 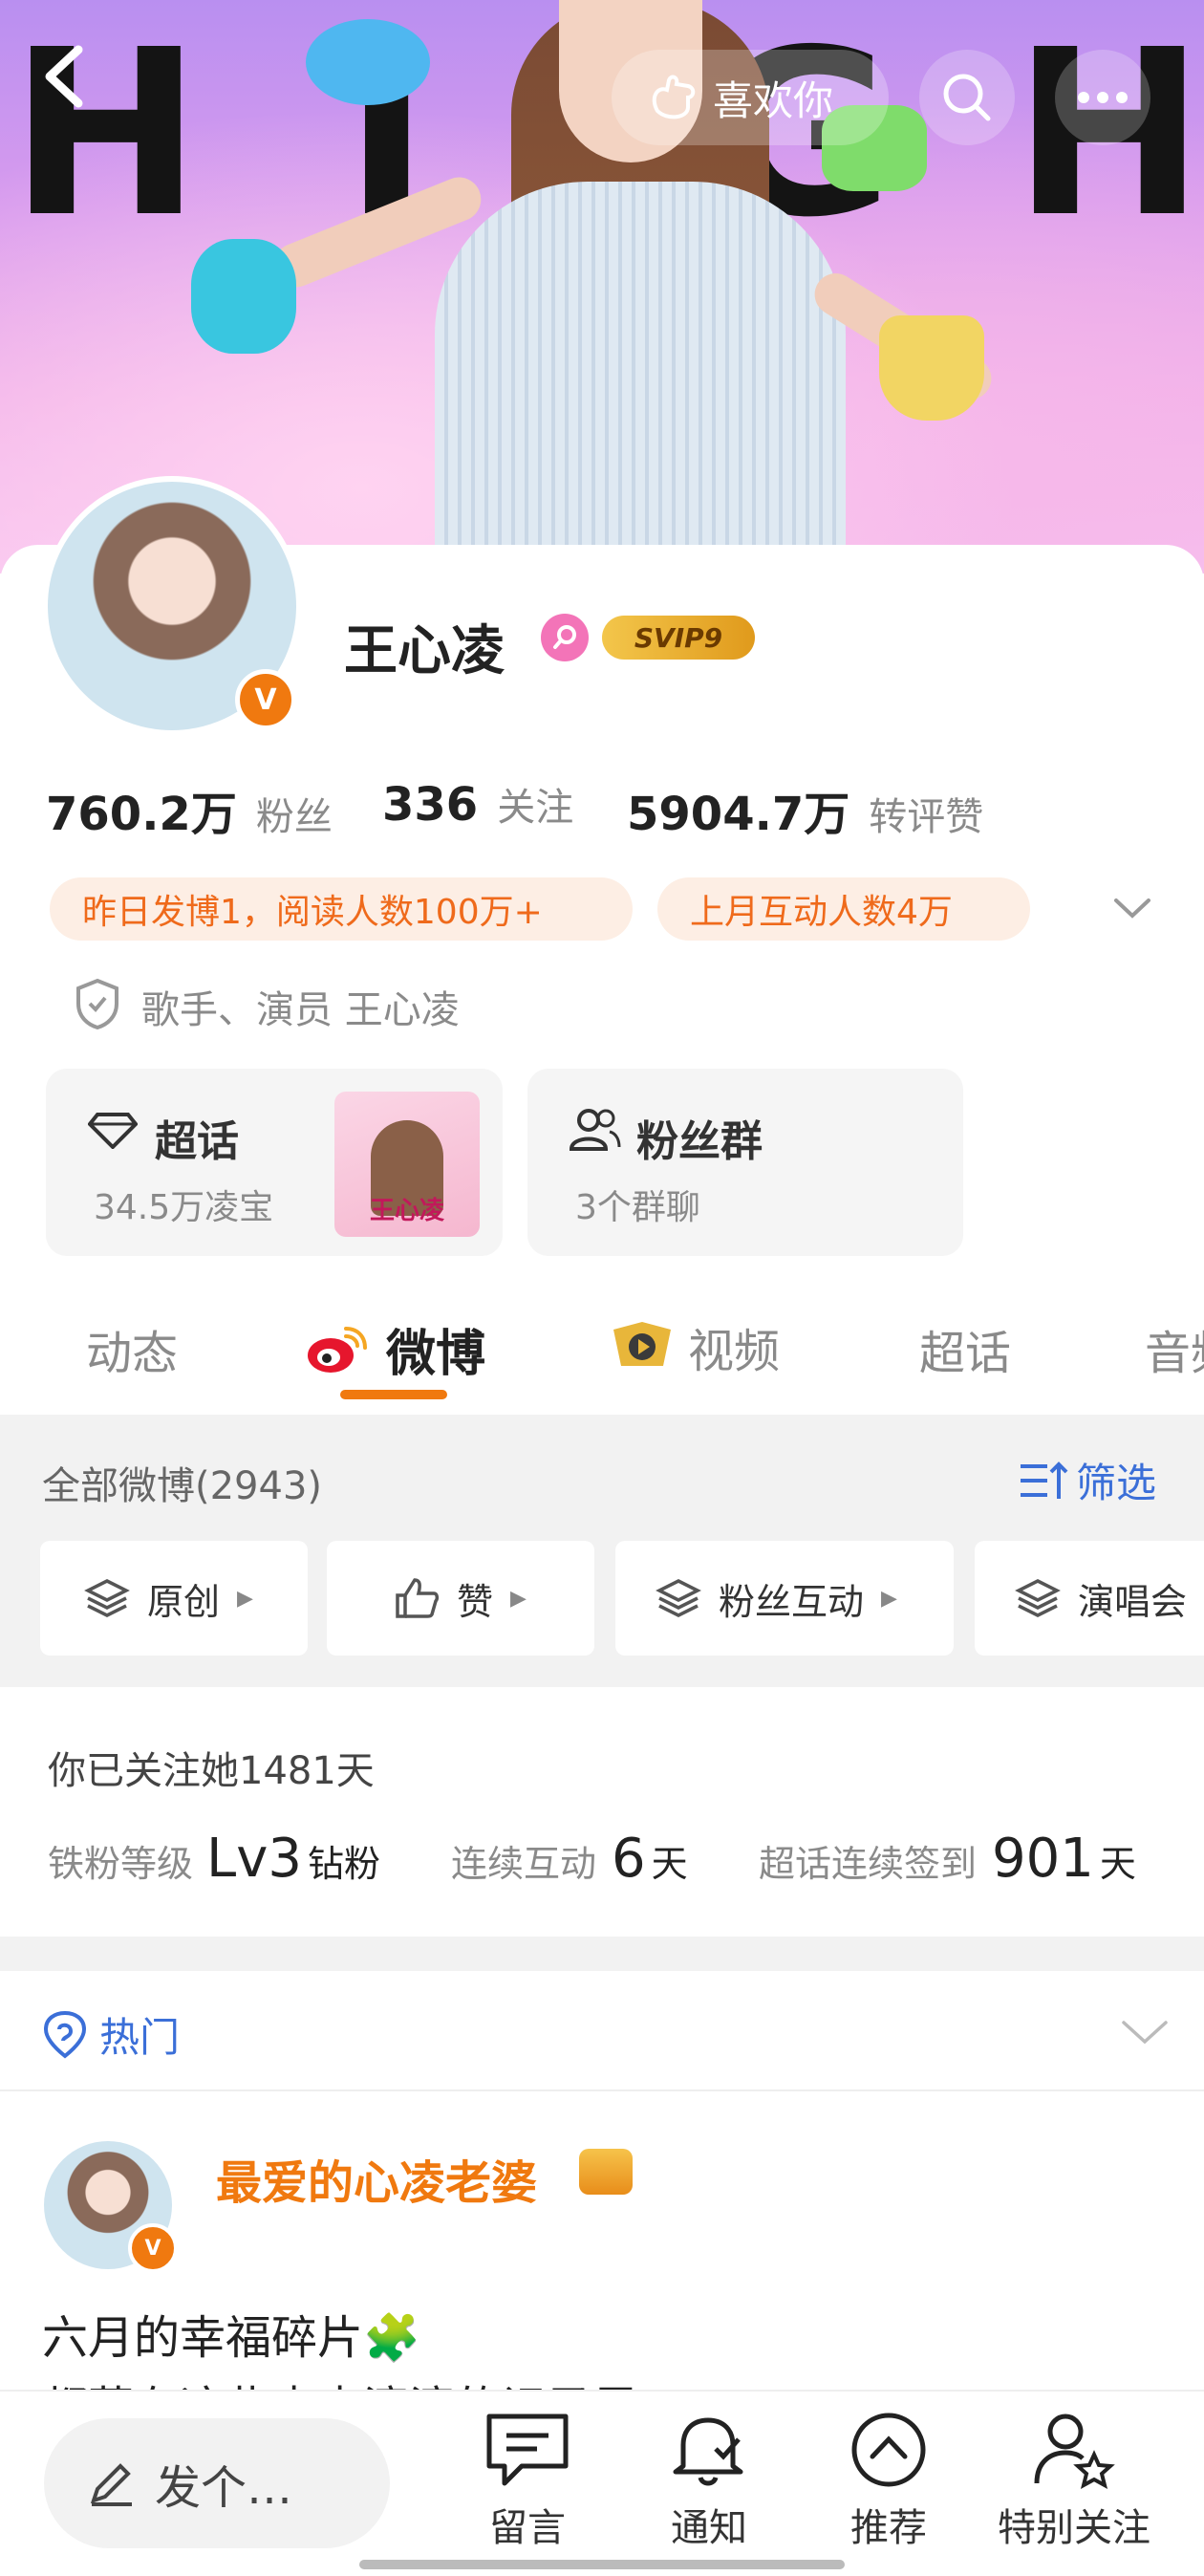 I want to click on stat-label: 粉丝, so click(x=294, y=817).